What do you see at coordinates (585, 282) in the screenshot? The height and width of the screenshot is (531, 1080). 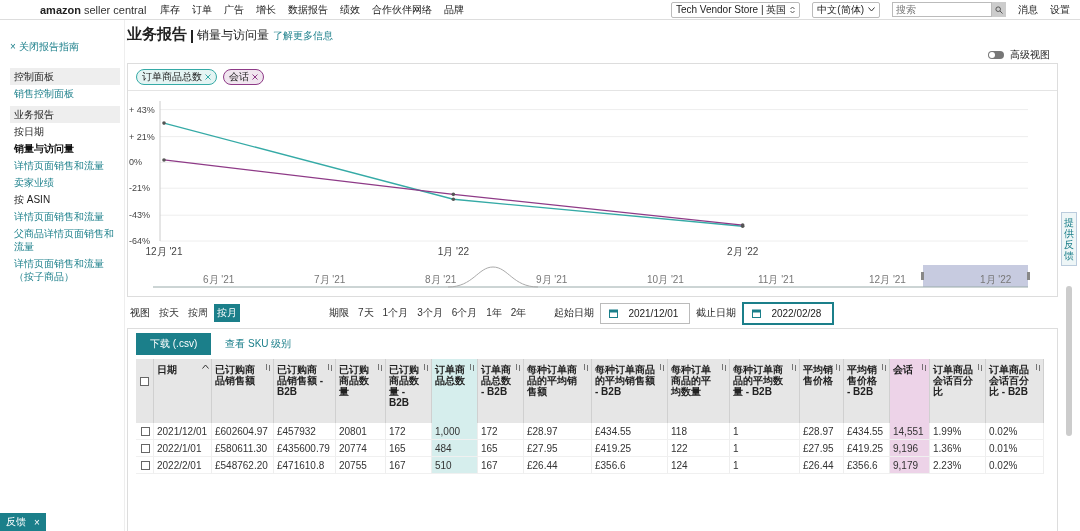 I see `timeline-navigator: 6月 '21 7月 '21 8月 '21 9月 '21 10月 '21 11月 '21 12月 '21 1月 '22` at bounding box center [585, 282].